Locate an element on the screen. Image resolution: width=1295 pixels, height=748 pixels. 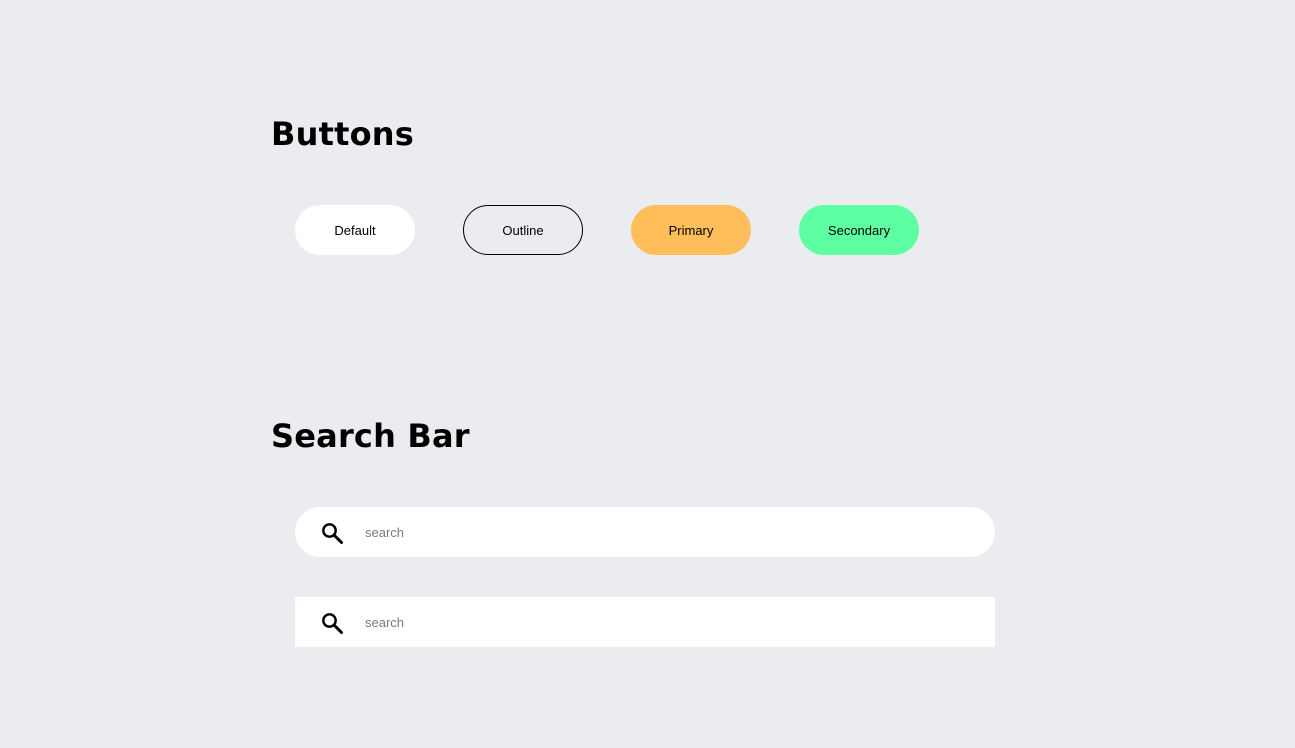
default-button: Default is located at coordinates (355, 230).